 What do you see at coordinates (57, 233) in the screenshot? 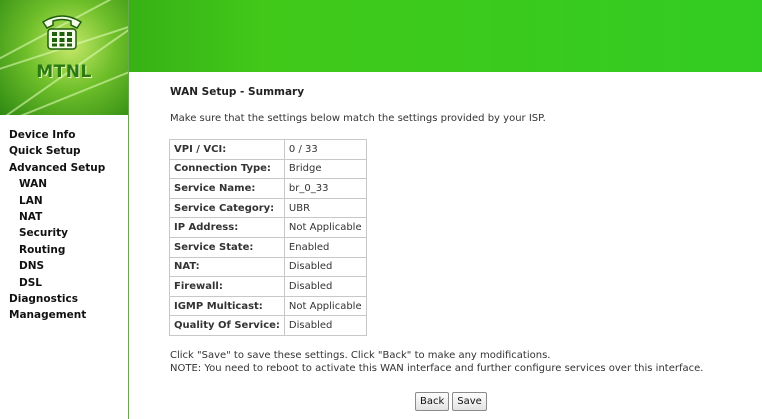
I see `sidebar-item-security: Security` at bounding box center [57, 233].